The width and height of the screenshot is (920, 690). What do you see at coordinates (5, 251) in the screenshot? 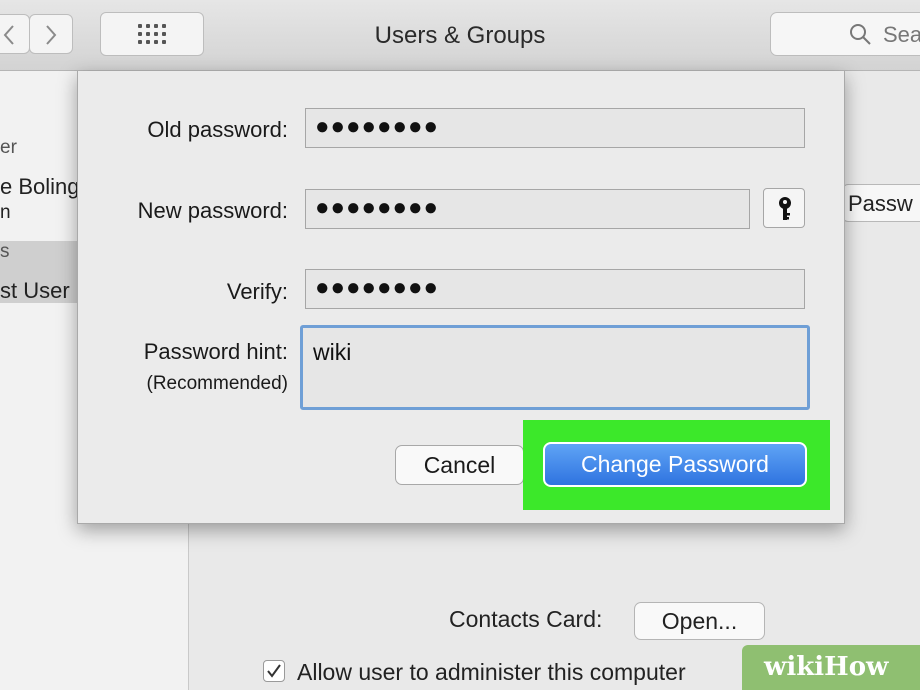
I see `sidebar-section-other: s` at bounding box center [5, 251].